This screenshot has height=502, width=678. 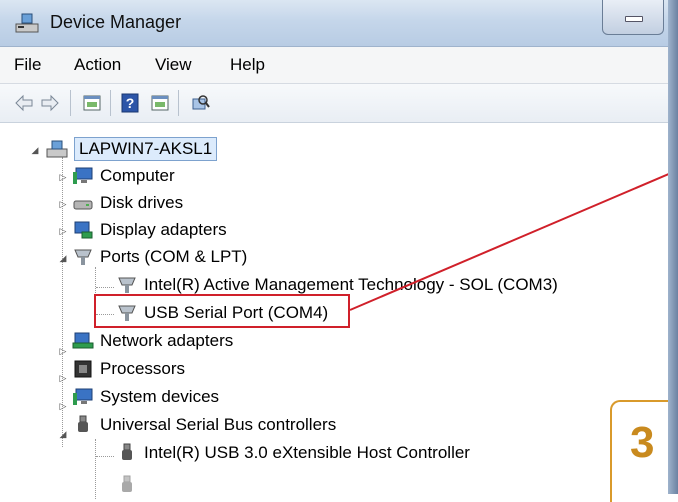 What do you see at coordinates (27, 65) in the screenshot?
I see `menu-file: File` at bounding box center [27, 65].